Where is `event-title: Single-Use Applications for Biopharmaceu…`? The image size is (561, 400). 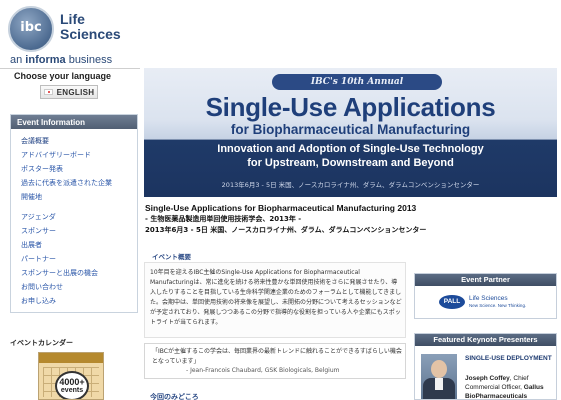
event-title: Single-Use Applications for Biopharmaceu… is located at coordinates (281, 208).